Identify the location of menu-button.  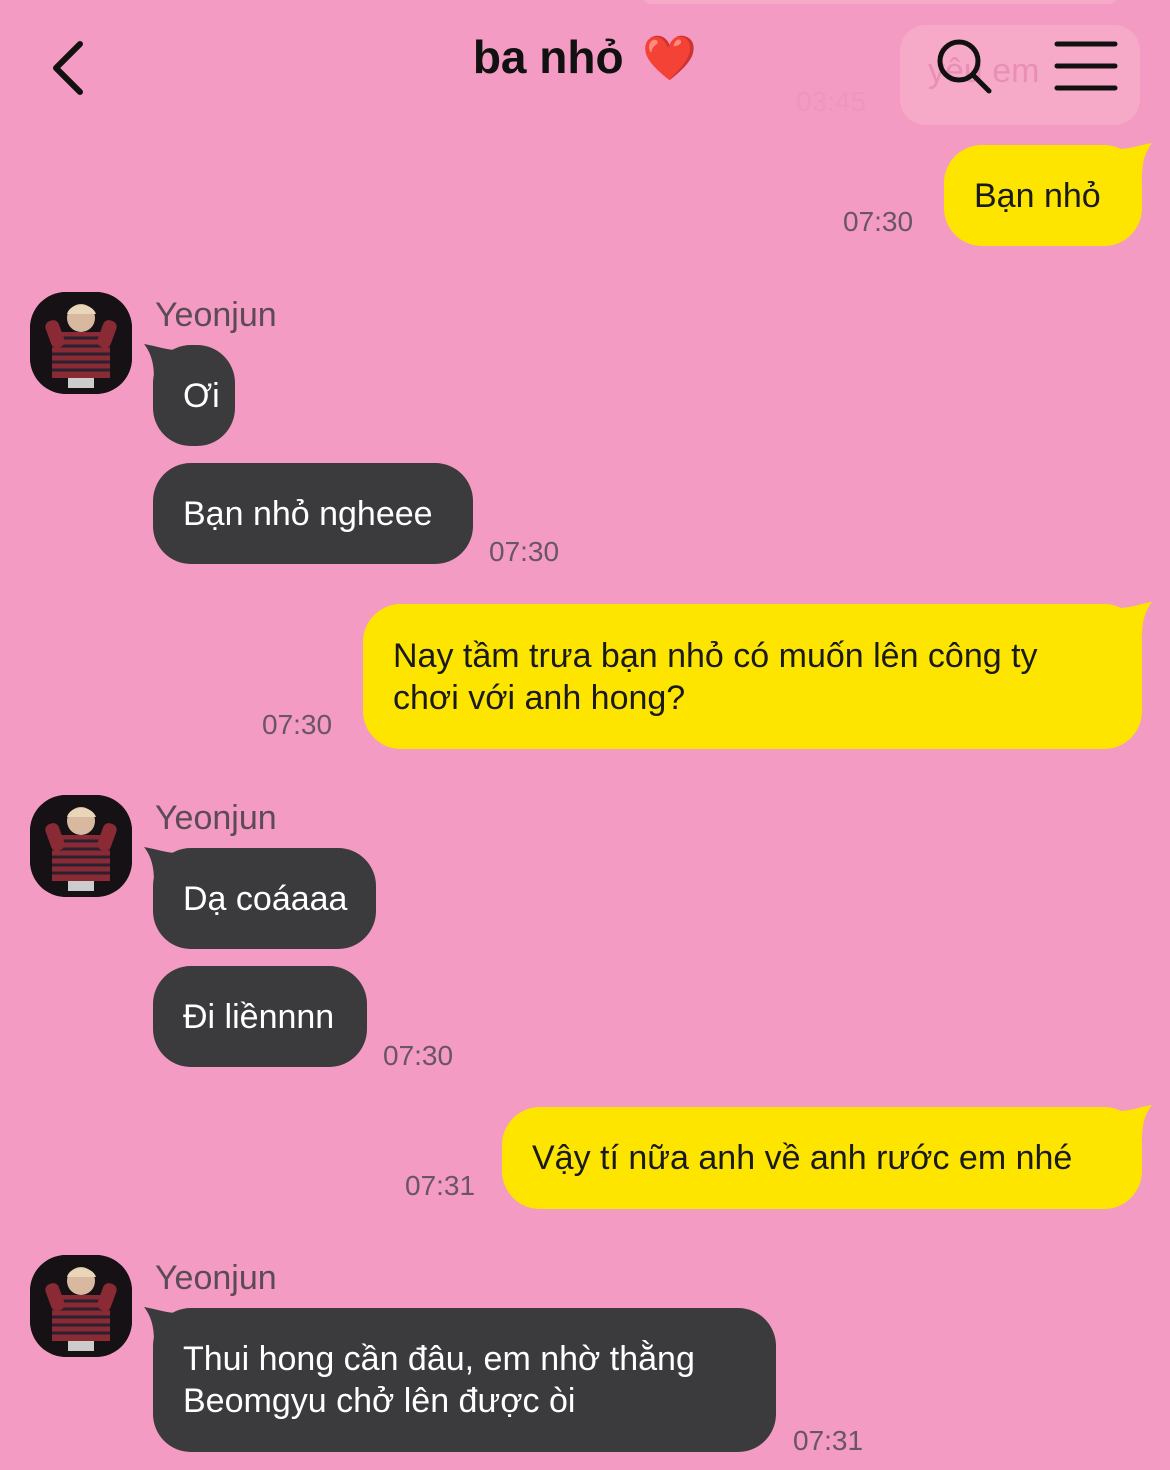
(1086, 66).